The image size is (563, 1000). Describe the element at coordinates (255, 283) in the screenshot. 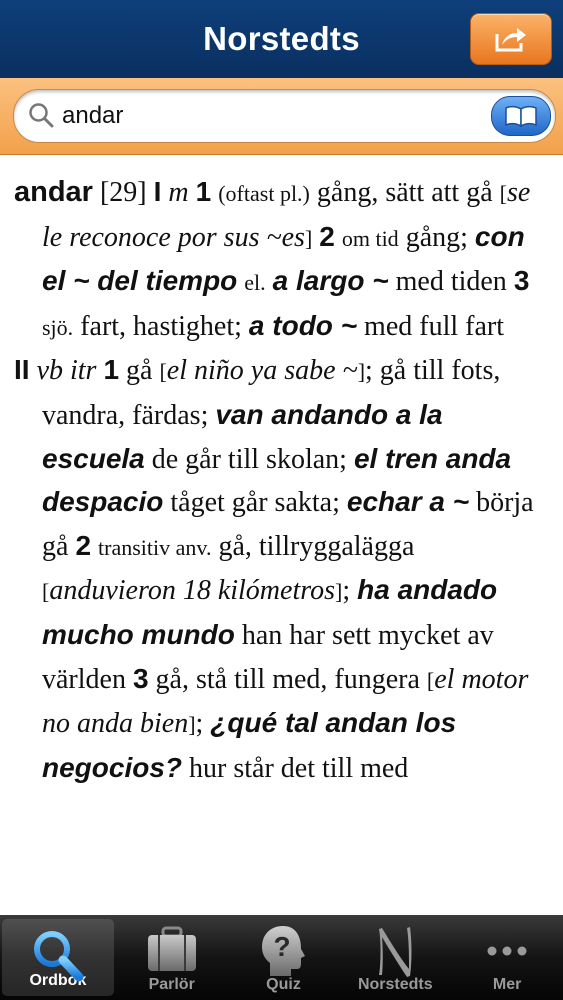

I see `usage-note: el.` at that location.